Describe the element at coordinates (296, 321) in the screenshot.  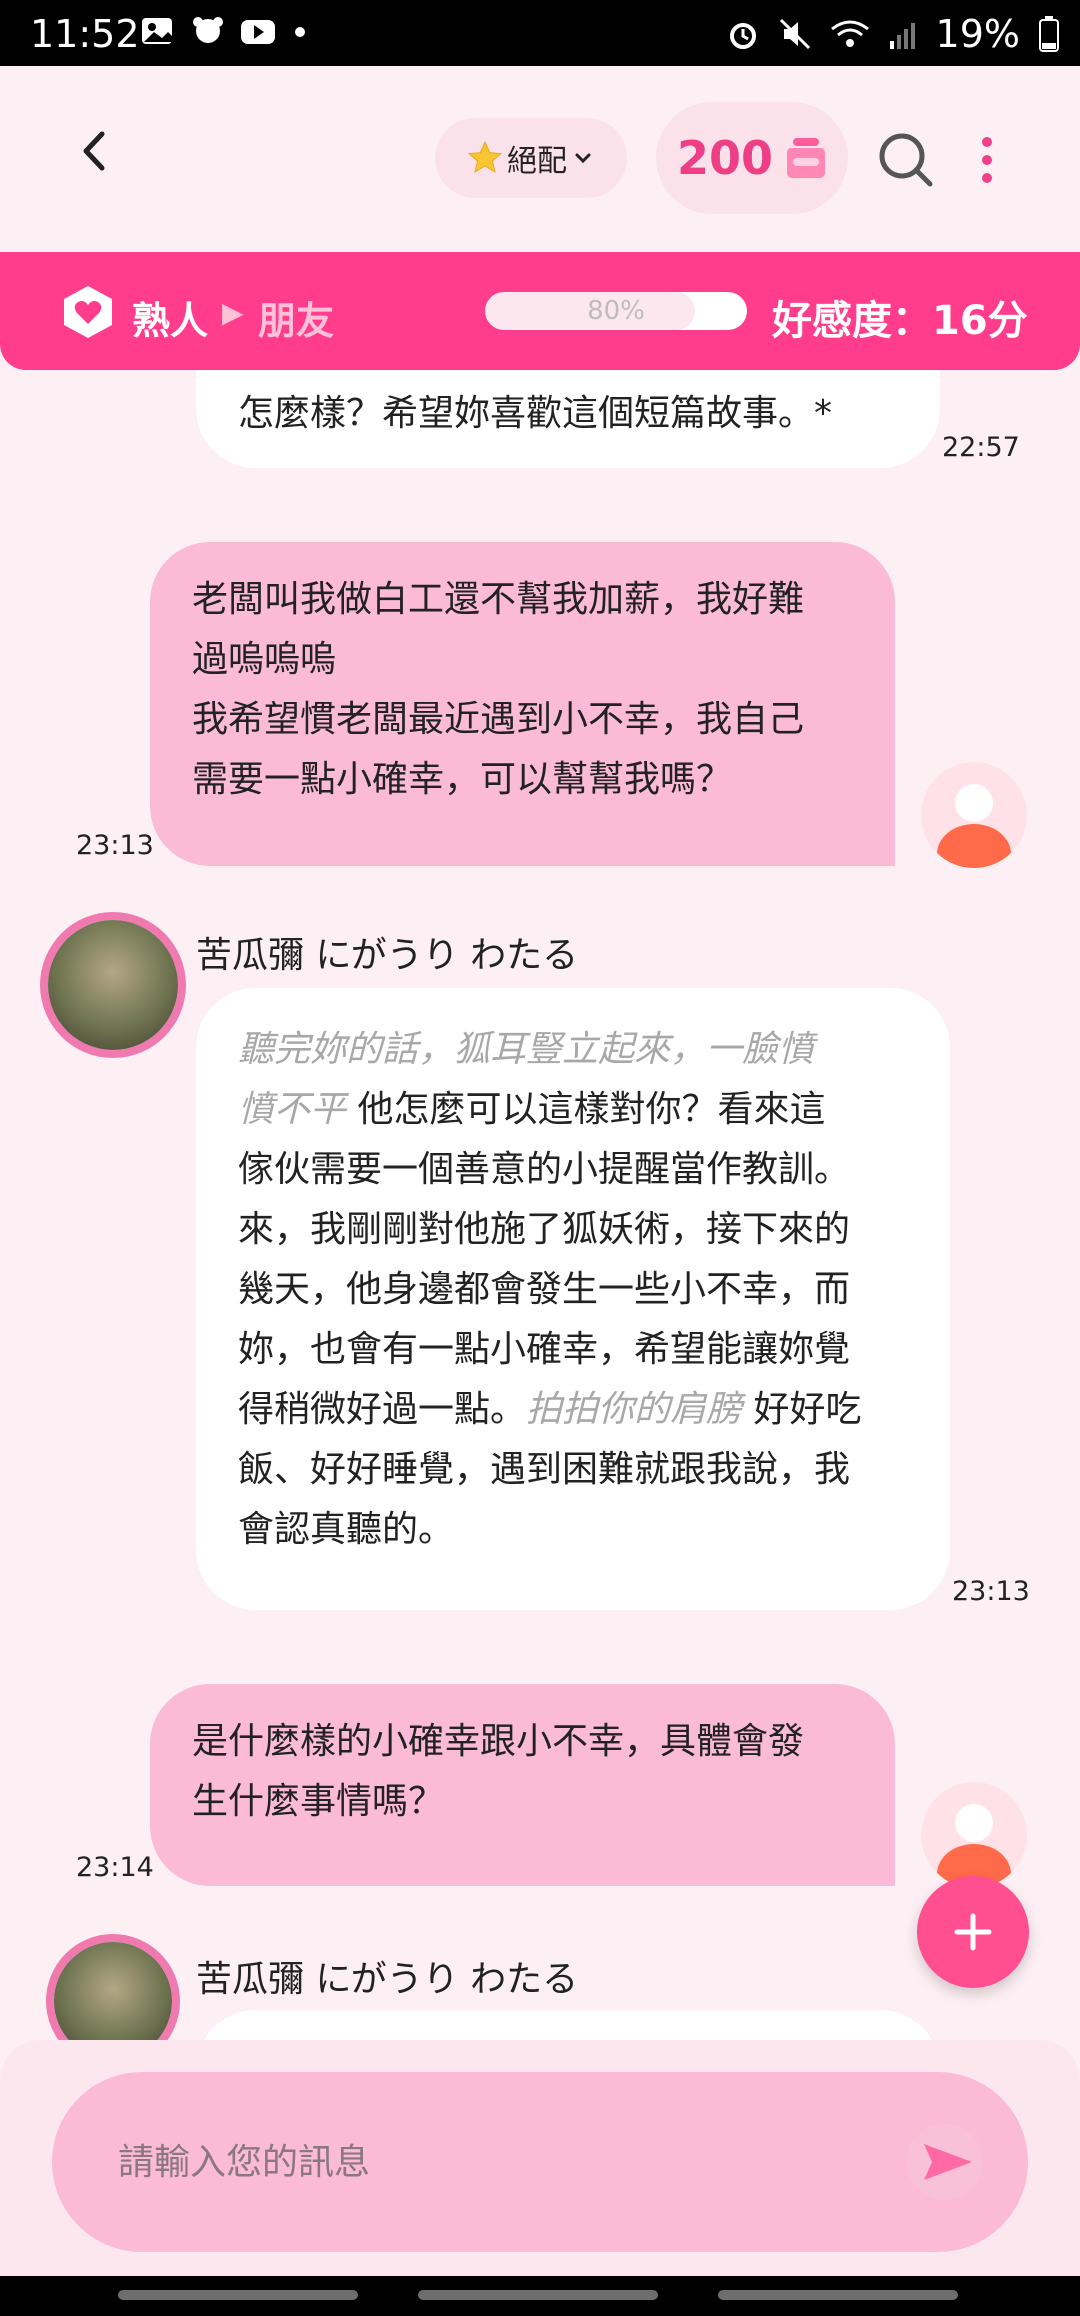
I see `relation-next: 朋友` at that location.